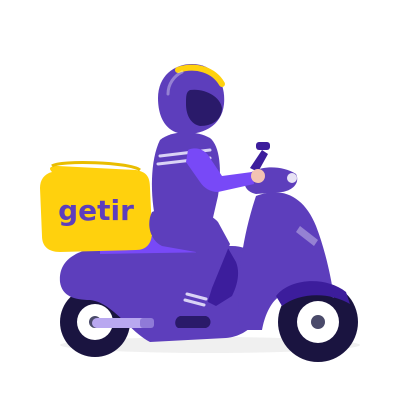  I want to click on headlight-icon, so click(292, 178).